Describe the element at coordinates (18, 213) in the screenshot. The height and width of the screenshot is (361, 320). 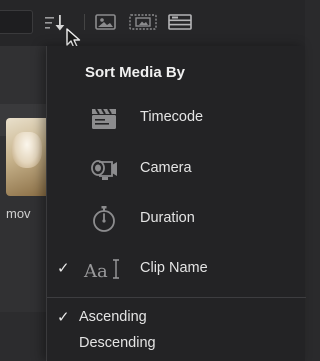
I see `clip-filename: mov` at that location.